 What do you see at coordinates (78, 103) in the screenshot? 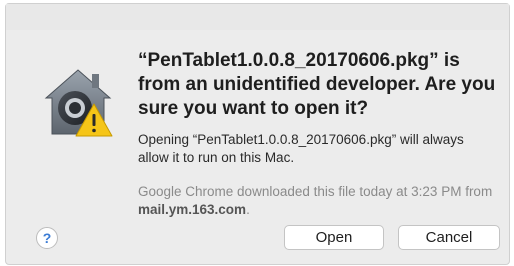
I see `gatekeeper-warning-icon` at bounding box center [78, 103].